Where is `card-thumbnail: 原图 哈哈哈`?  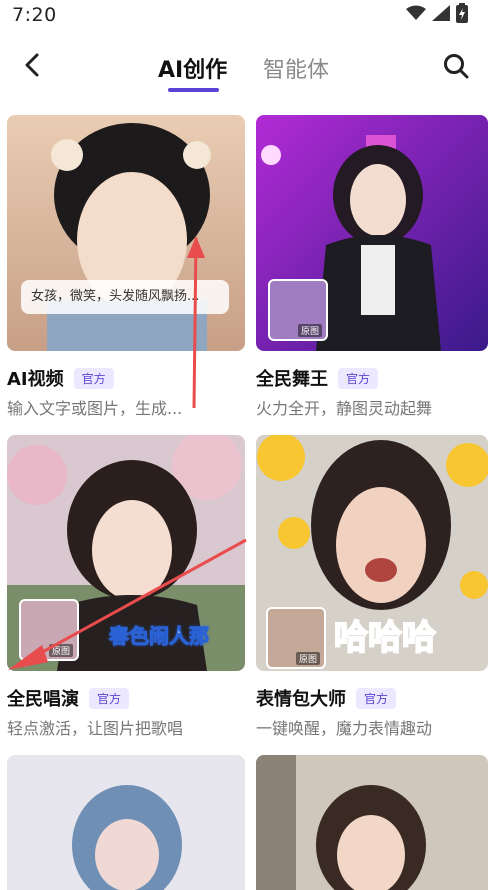
card-thumbnail: 原图 哈哈哈 is located at coordinates (372, 553).